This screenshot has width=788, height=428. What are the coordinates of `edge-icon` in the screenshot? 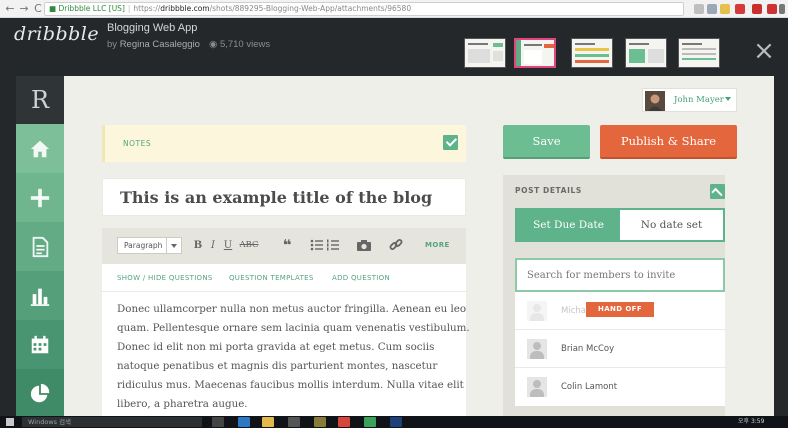 It's located at (244, 422).